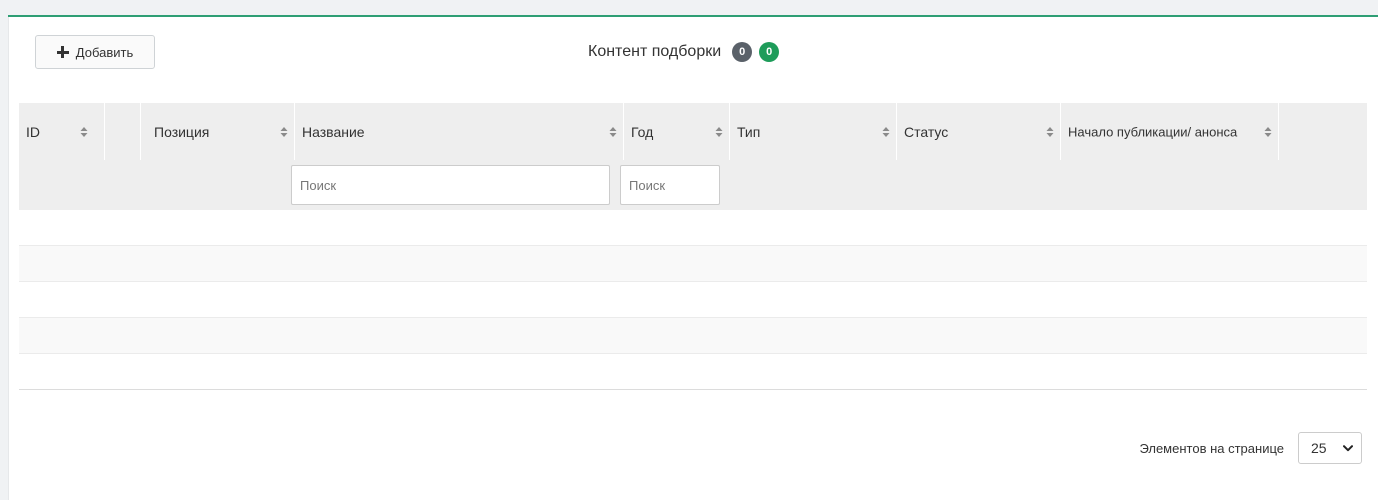 This screenshot has height=500, width=1378. Describe the element at coordinates (62, 52) in the screenshot. I see `plus-icon` at that location.